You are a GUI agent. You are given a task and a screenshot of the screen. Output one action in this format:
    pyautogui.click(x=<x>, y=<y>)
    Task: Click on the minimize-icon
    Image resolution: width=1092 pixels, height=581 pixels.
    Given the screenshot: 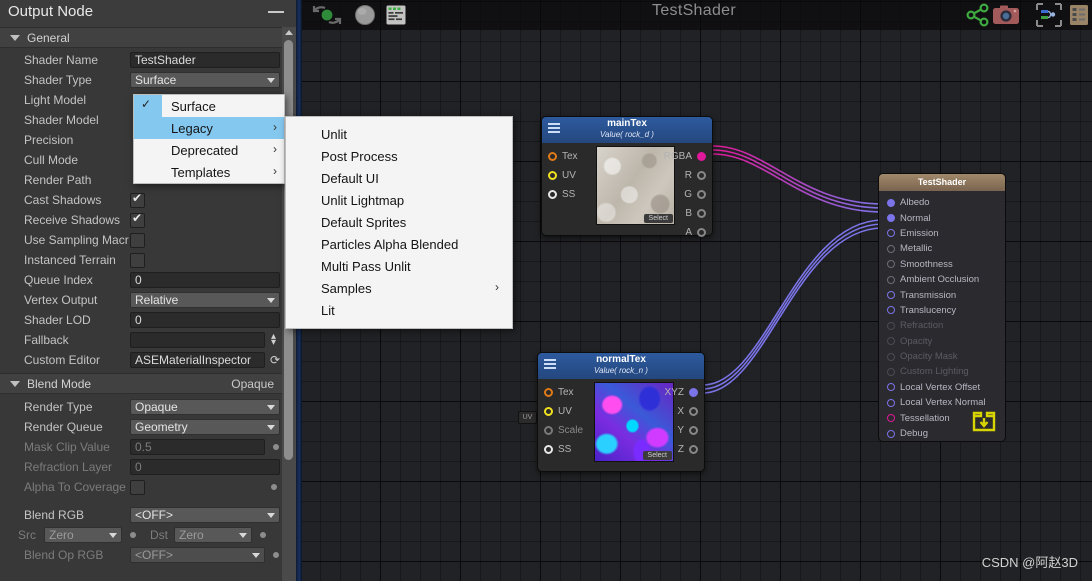 What is the action you would take?
    pyautogui.click(x=276, y=12)
    